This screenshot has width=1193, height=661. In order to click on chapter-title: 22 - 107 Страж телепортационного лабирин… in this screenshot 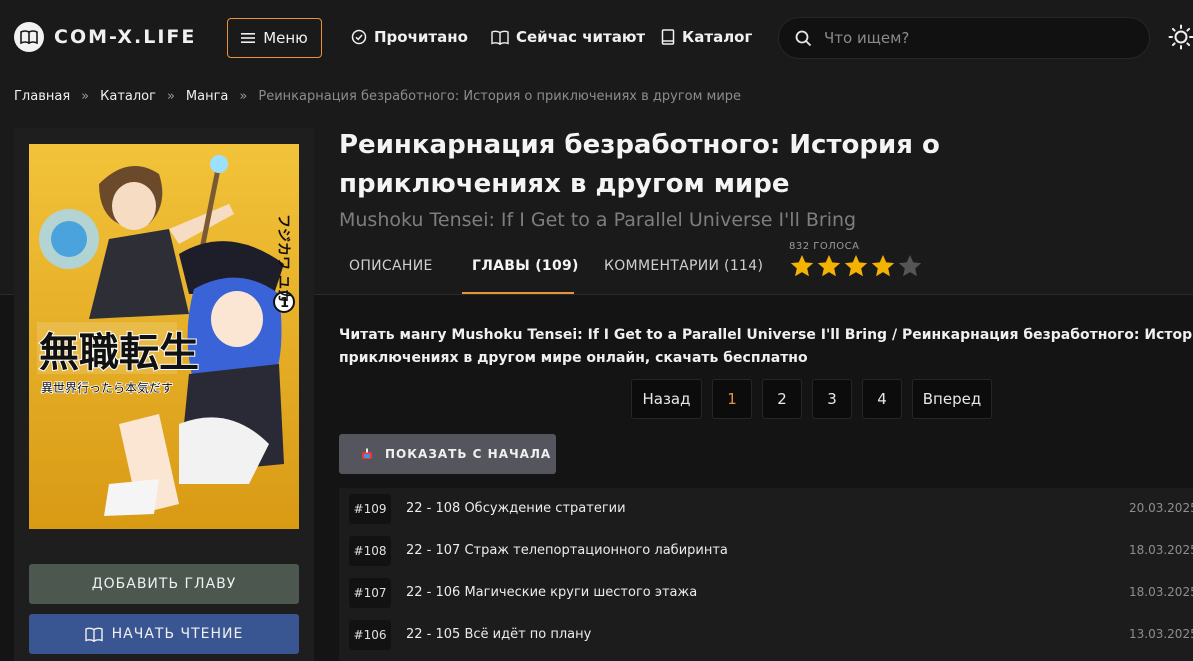, I will do `click(567, 550)`.